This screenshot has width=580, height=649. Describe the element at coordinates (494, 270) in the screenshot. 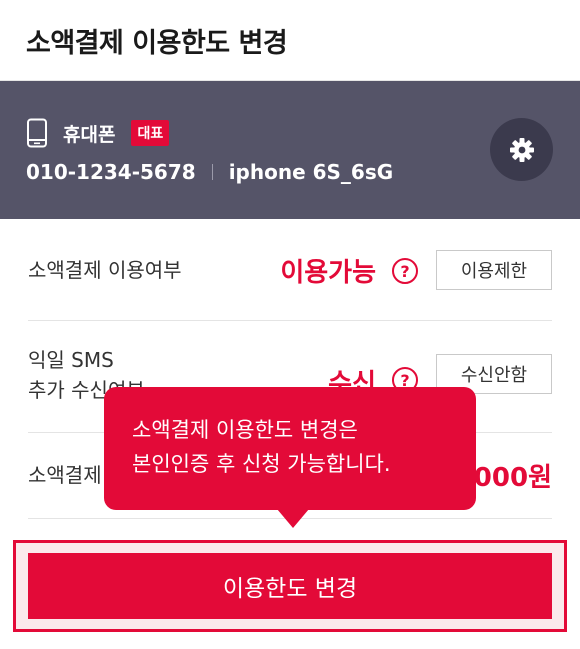

I see `restrict-usage-button: 이용제한` at that location.